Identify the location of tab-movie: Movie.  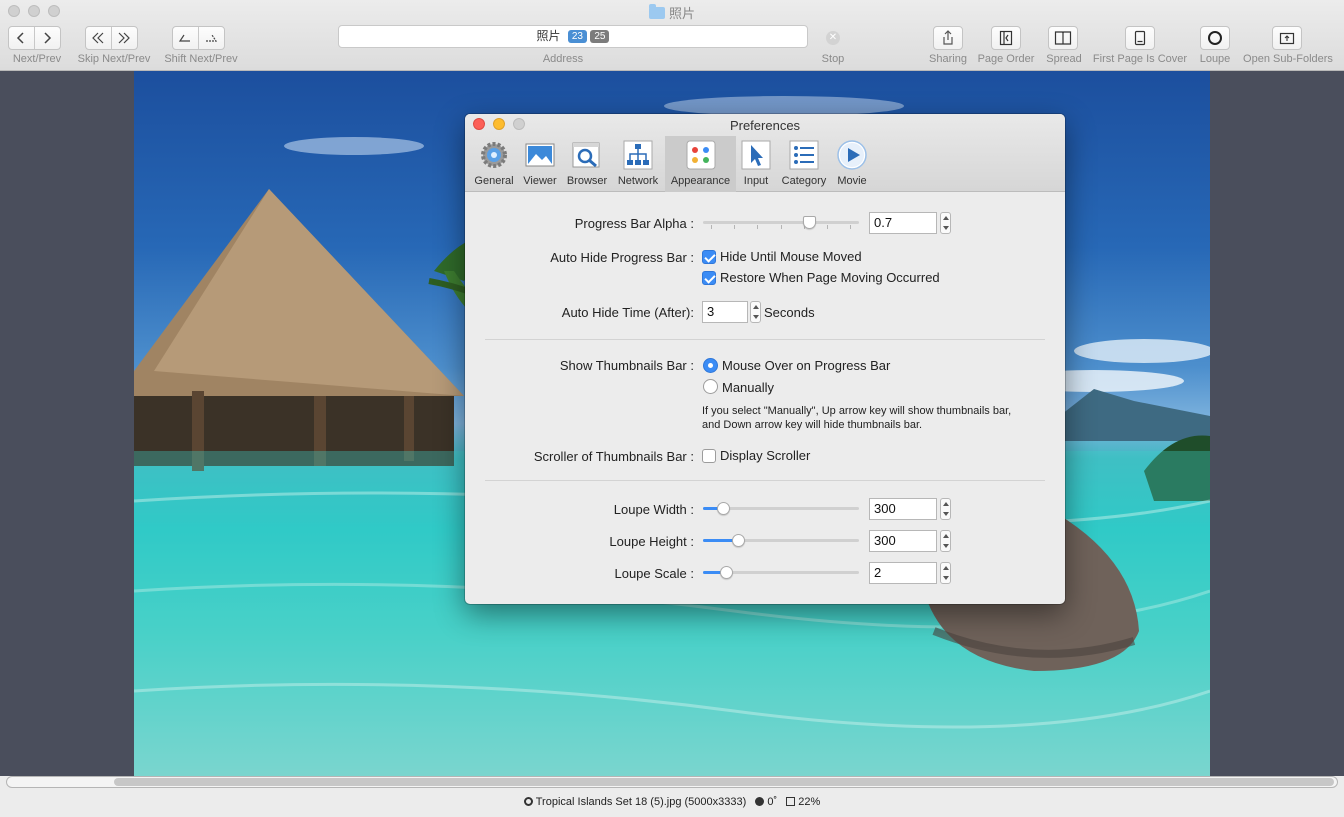
(852, 164).